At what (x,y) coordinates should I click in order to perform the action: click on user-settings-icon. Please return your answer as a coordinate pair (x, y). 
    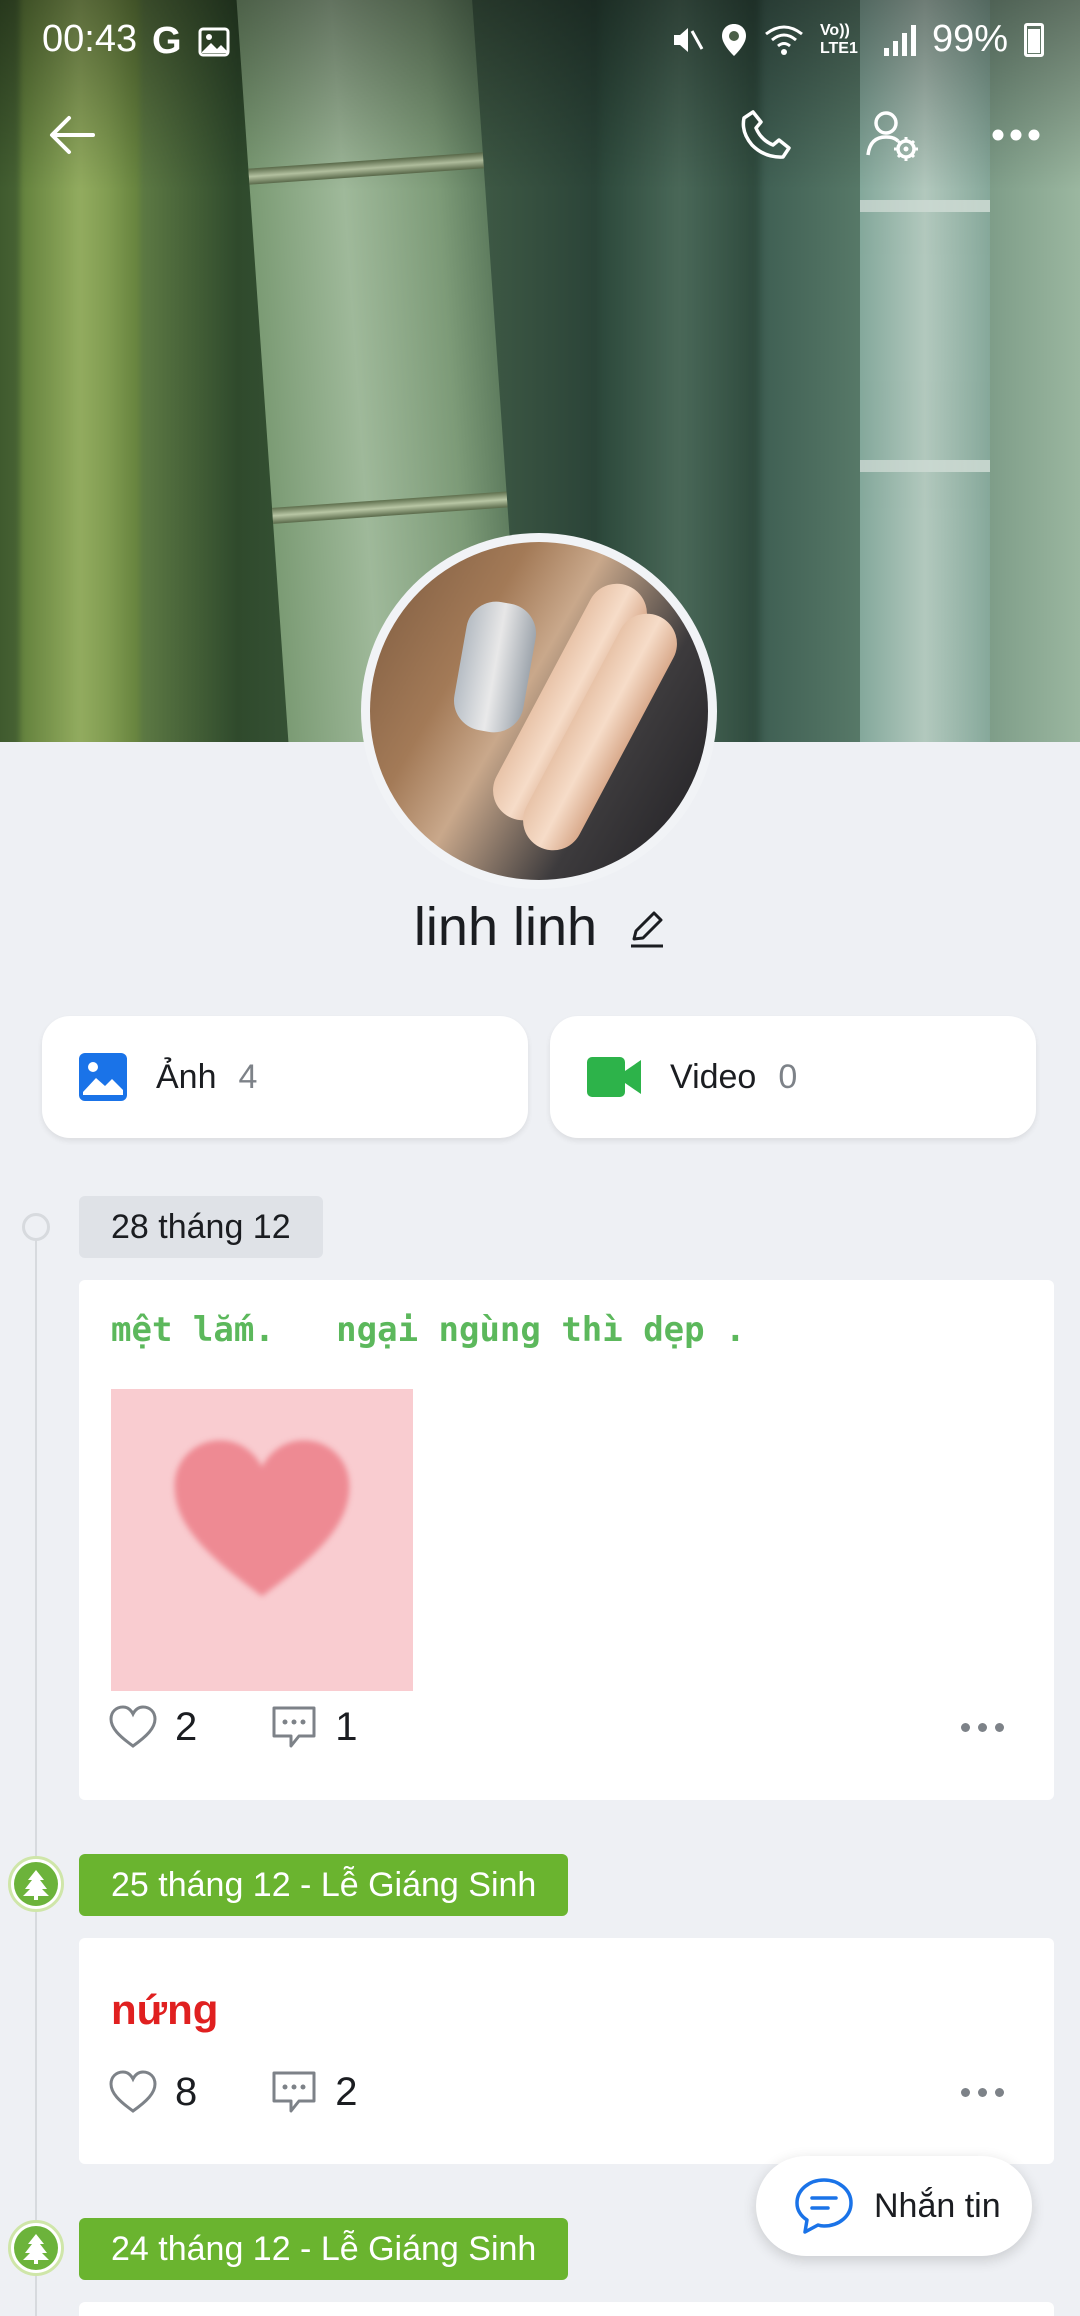
    Looking at the image, I should click on (892, 136).